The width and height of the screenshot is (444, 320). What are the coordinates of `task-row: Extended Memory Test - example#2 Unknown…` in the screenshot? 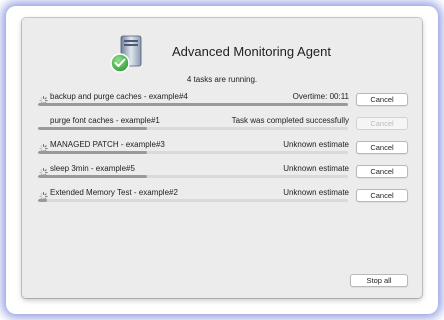 It's located at (229, 199).